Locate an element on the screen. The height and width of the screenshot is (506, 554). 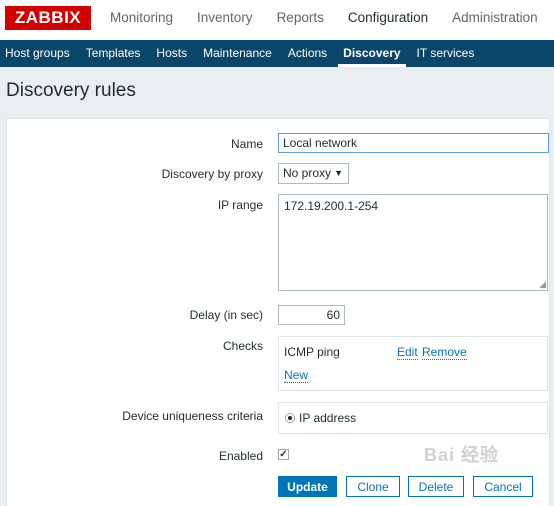
proxy-select: No proxy ▼ is located at coordinates (313, 173).